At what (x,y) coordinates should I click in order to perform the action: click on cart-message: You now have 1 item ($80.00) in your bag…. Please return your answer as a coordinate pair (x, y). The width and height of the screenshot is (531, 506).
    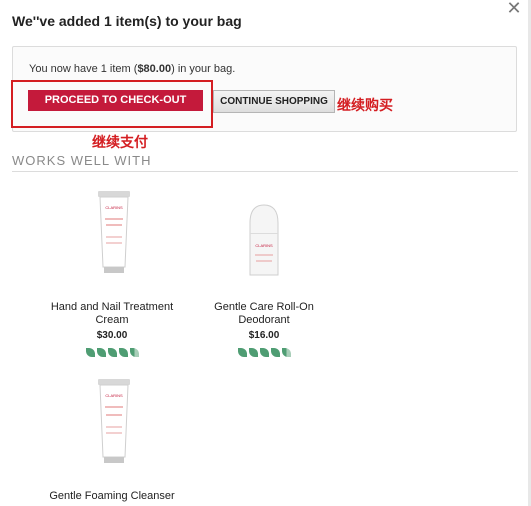
    Looking at the image, I should click on (132, 69).